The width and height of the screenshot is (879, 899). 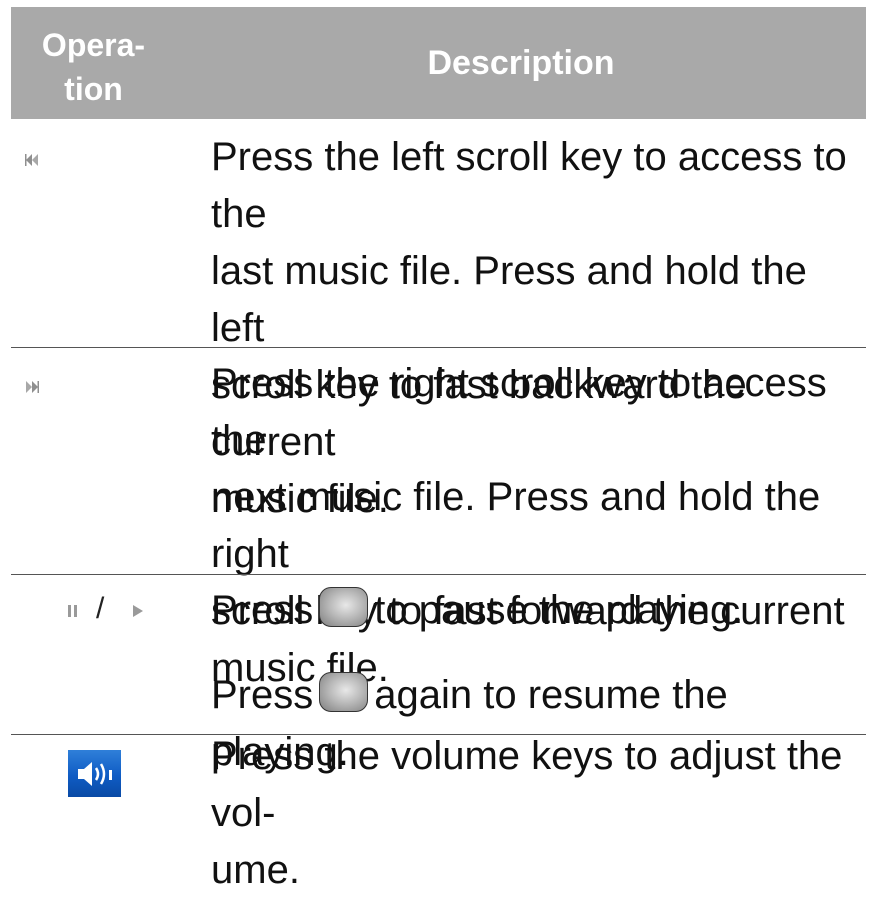 I want to click on play-icon, so click(x=138, y=611).